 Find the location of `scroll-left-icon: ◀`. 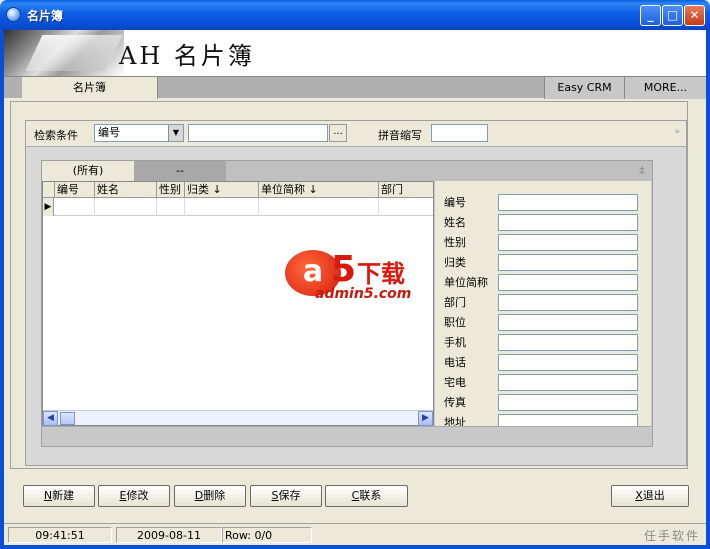

scroll-left-icon: ◀ is located at coordinates (50, 418).